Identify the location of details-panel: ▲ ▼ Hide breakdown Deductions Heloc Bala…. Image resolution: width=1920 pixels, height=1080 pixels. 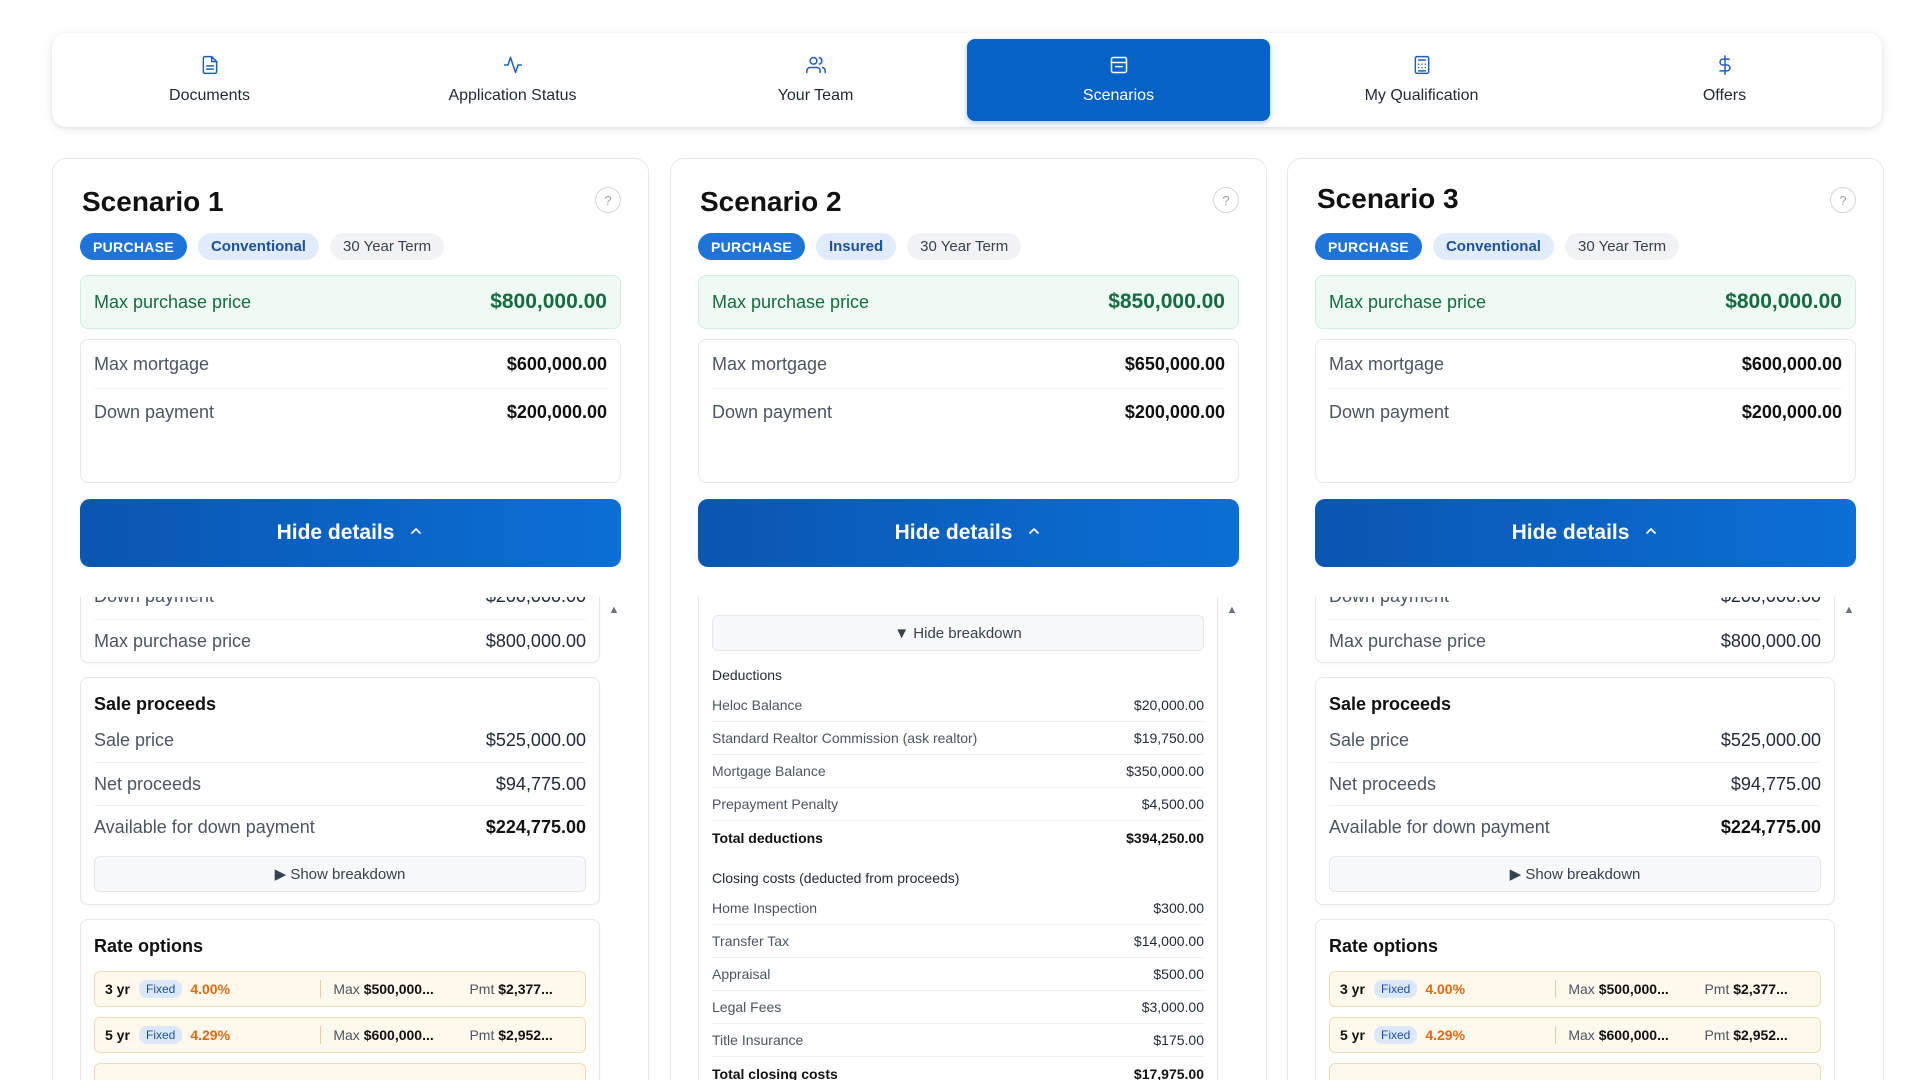
(968, 838).